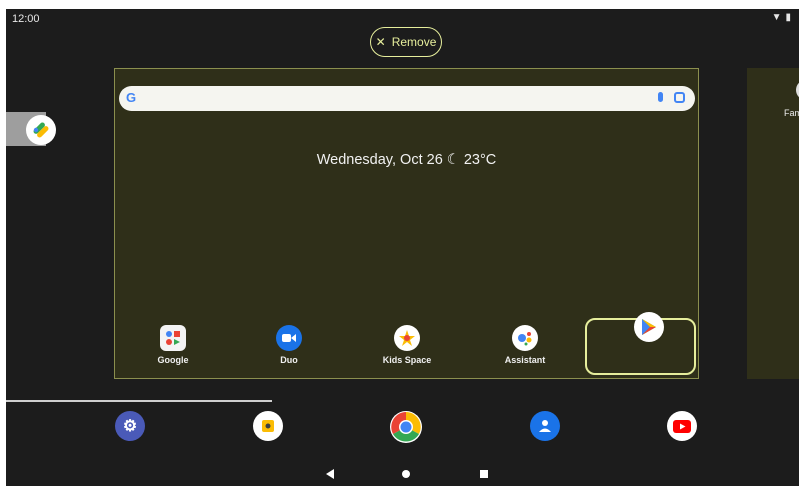 Image resolution: width=799 pixels, height=486 pixels. What do you see at coordinates (791, 113) in the screenshot?
I see `right-page-label: Fam` at bounding box center [791, 113].